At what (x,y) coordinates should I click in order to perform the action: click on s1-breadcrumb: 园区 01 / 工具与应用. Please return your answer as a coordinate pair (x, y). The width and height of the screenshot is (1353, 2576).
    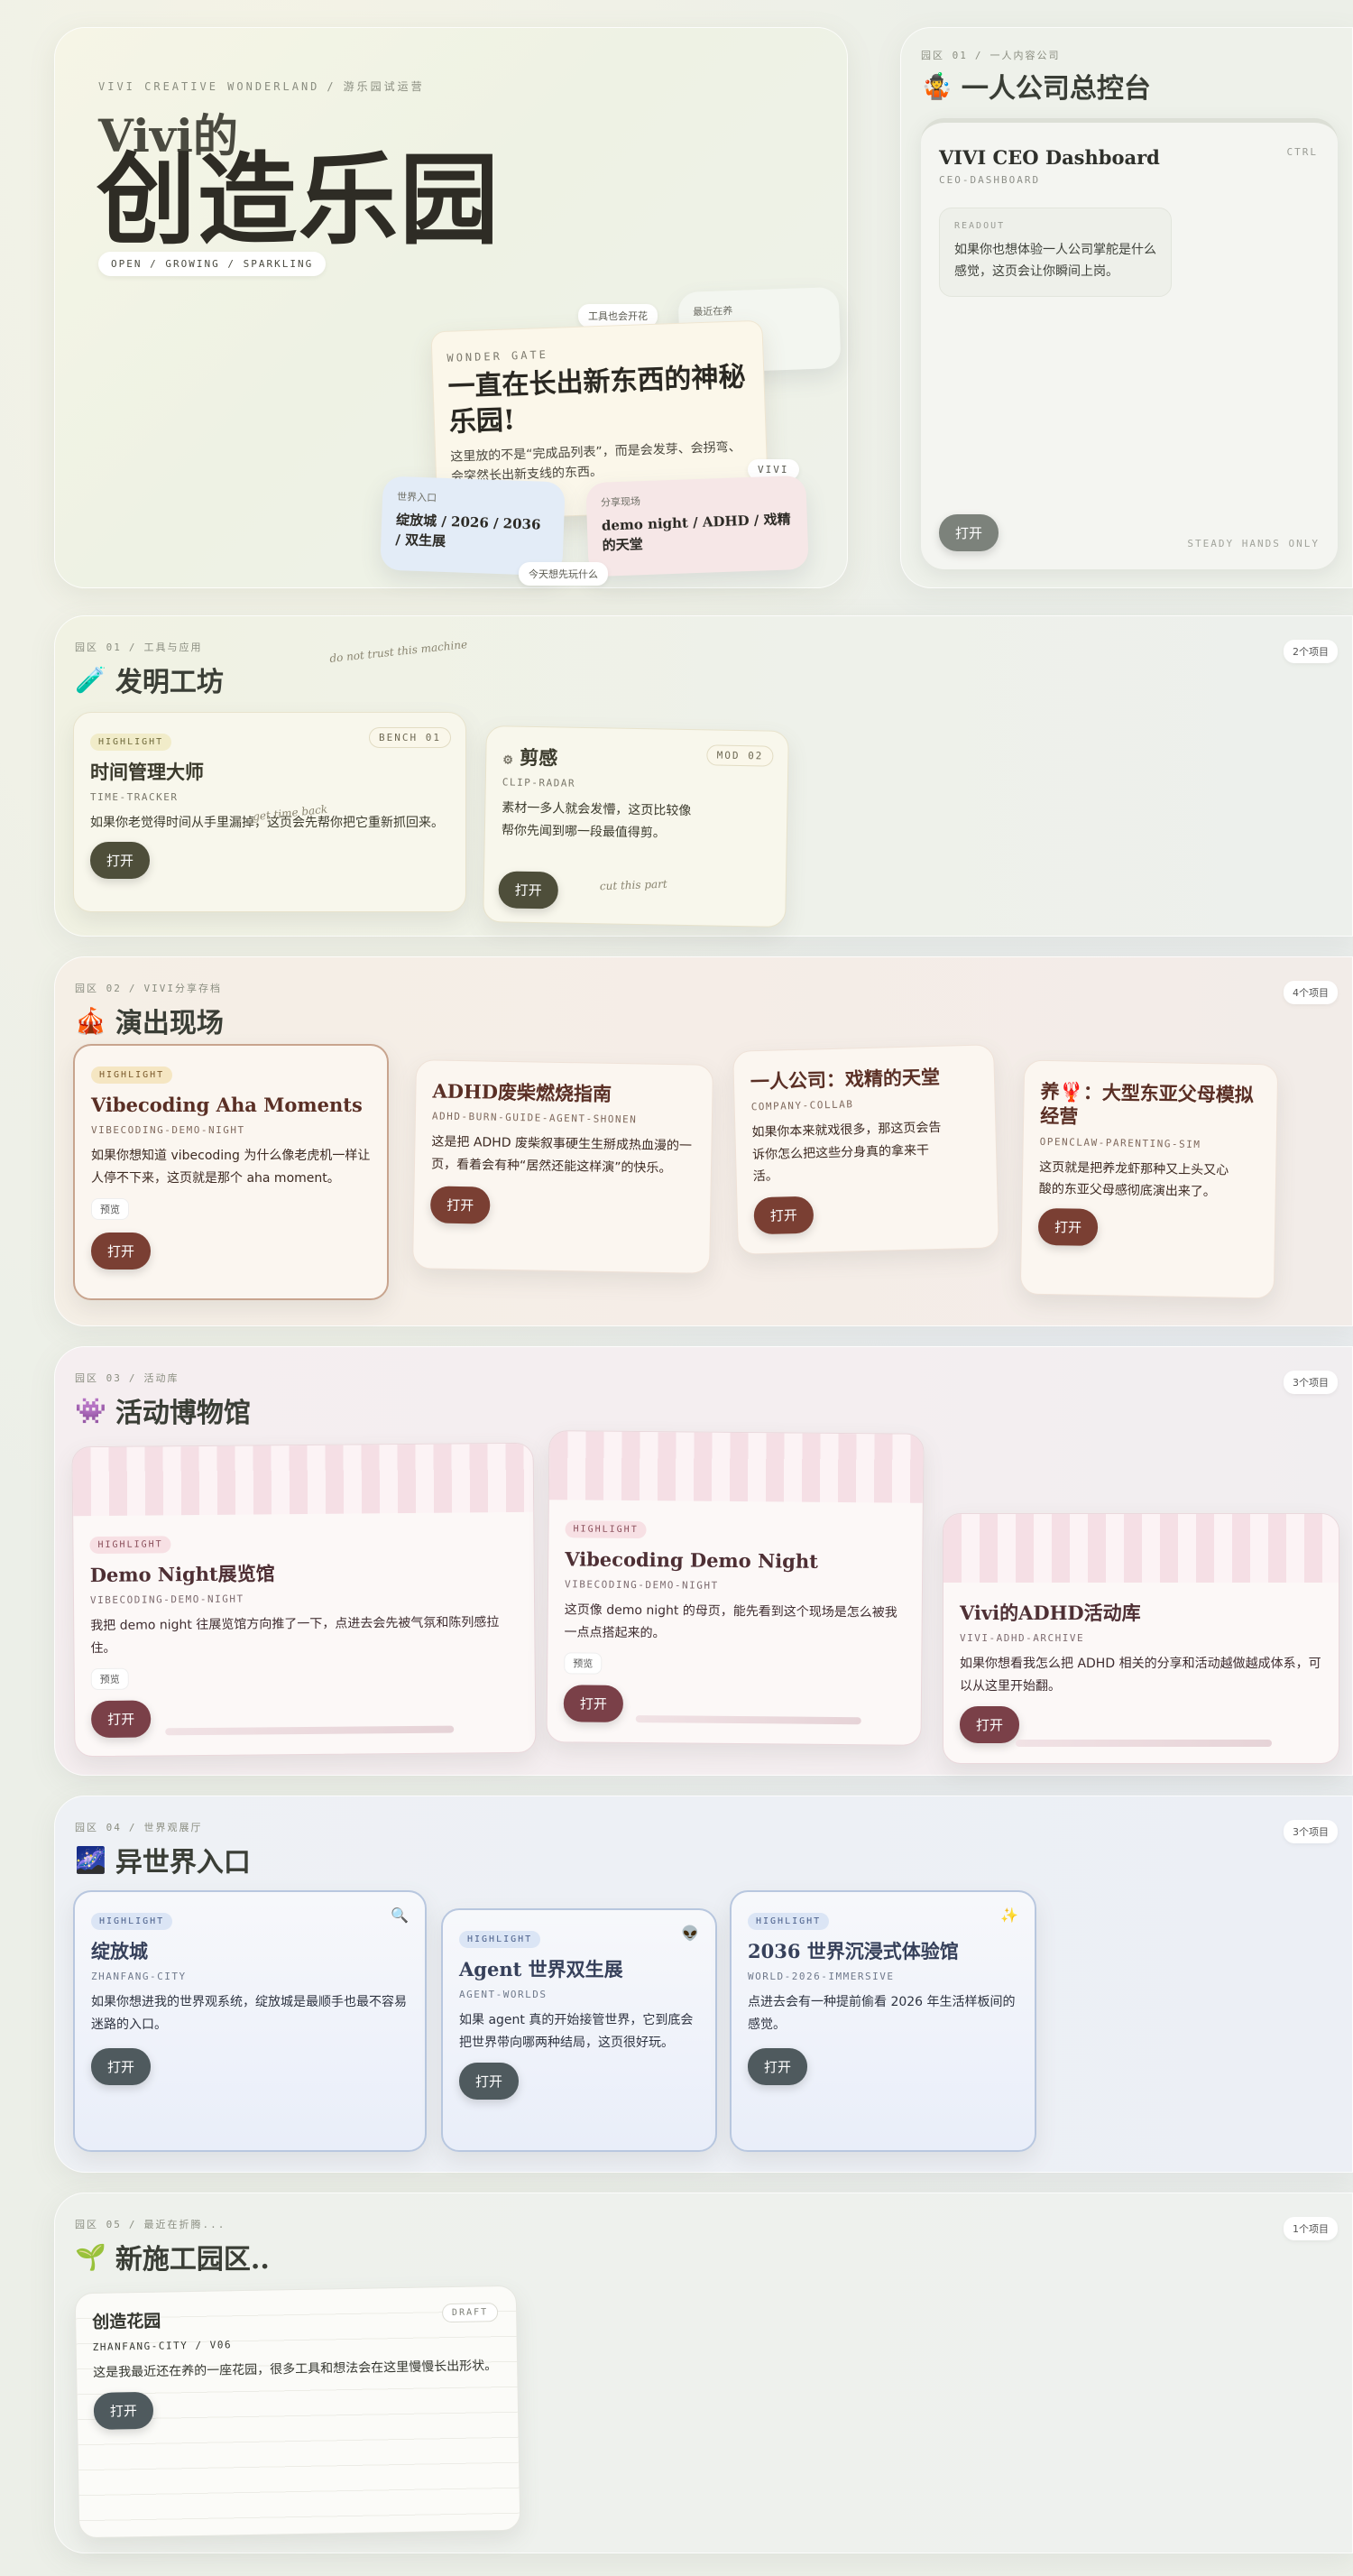
    Looking at the image, I should click on (139, 647).